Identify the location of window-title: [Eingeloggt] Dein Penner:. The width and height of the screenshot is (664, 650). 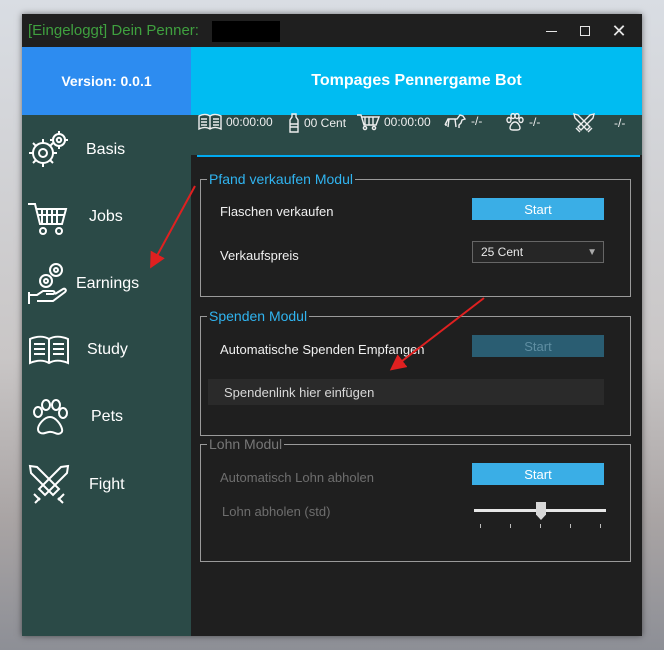
(113, 30).